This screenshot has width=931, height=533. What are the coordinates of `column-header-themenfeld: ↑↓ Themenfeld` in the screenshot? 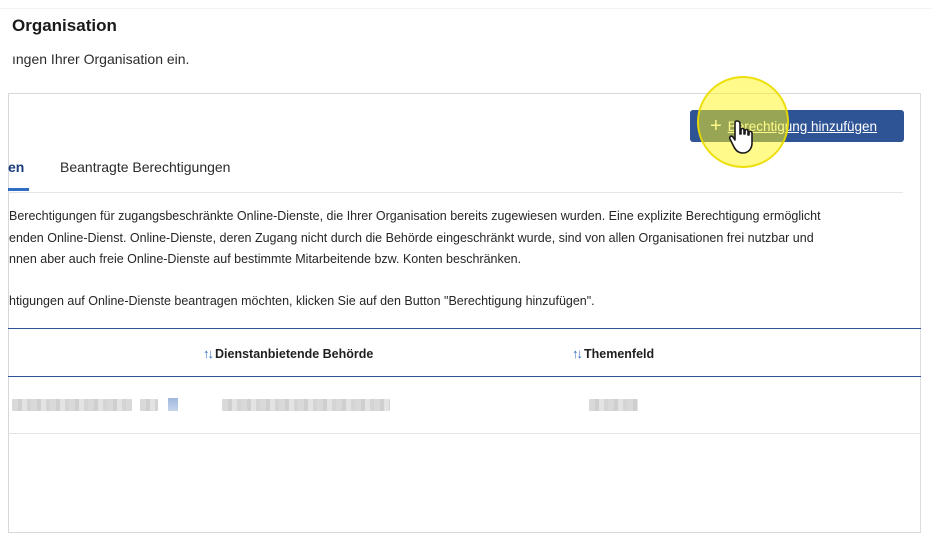 It's located at (613, 353).